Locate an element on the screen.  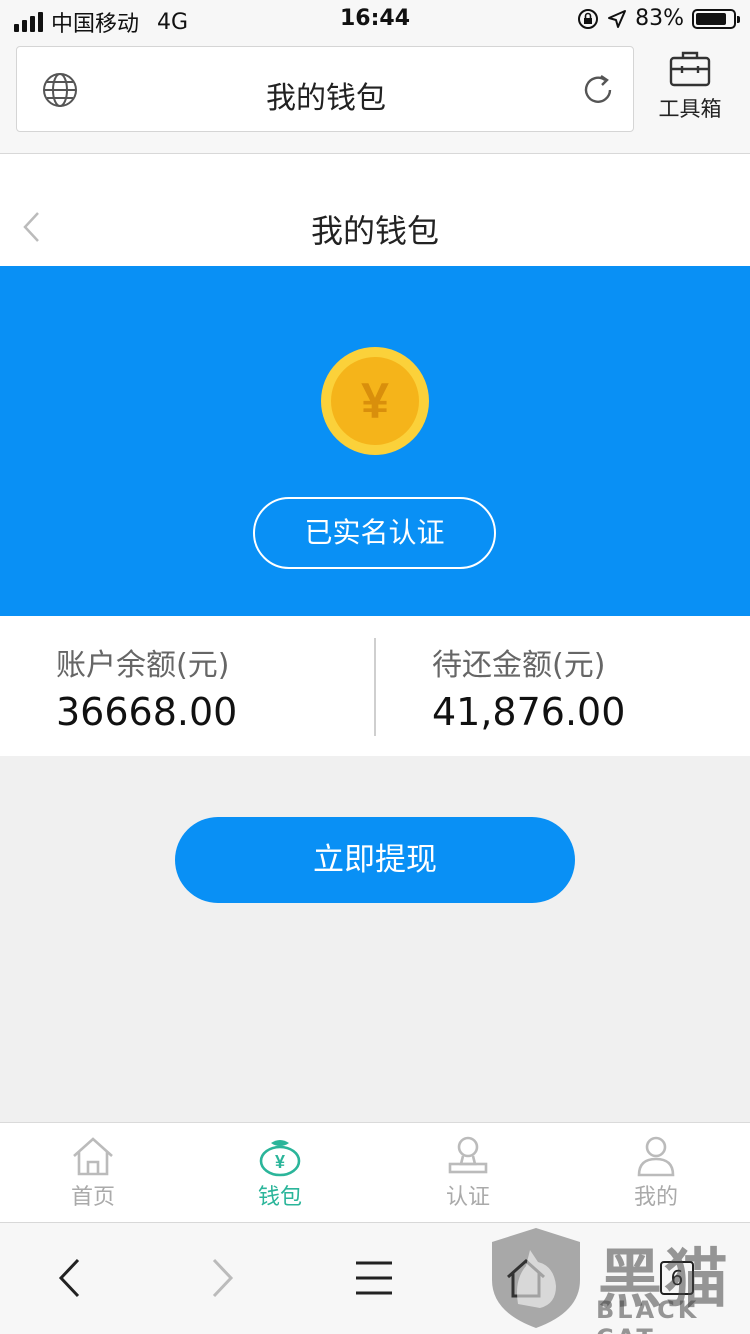
tab-verification-label: 认证 is located at coordinates (467, 1197).